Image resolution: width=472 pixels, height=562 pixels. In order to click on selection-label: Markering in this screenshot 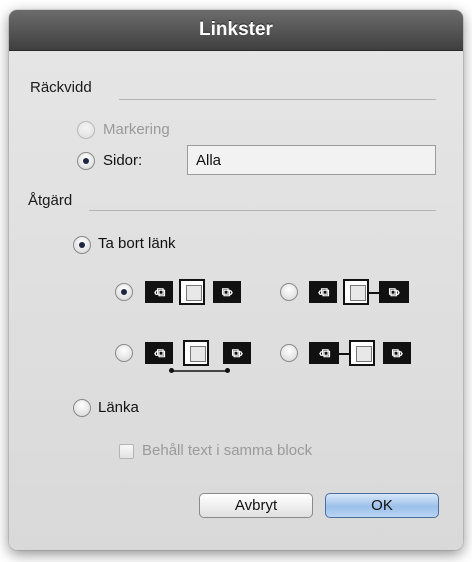, I will do `click(136, 129)`.